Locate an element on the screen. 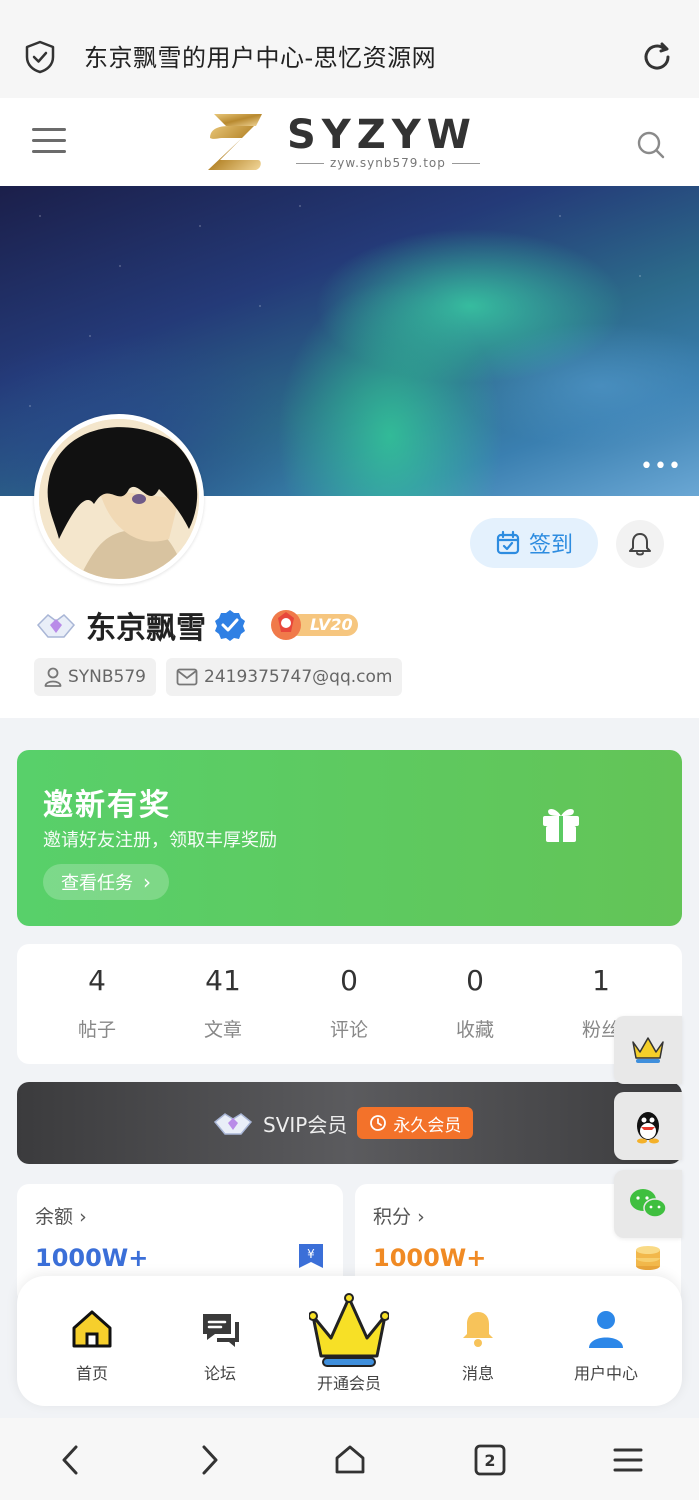  user-profile-icon is located at coordinates (606, 1329).